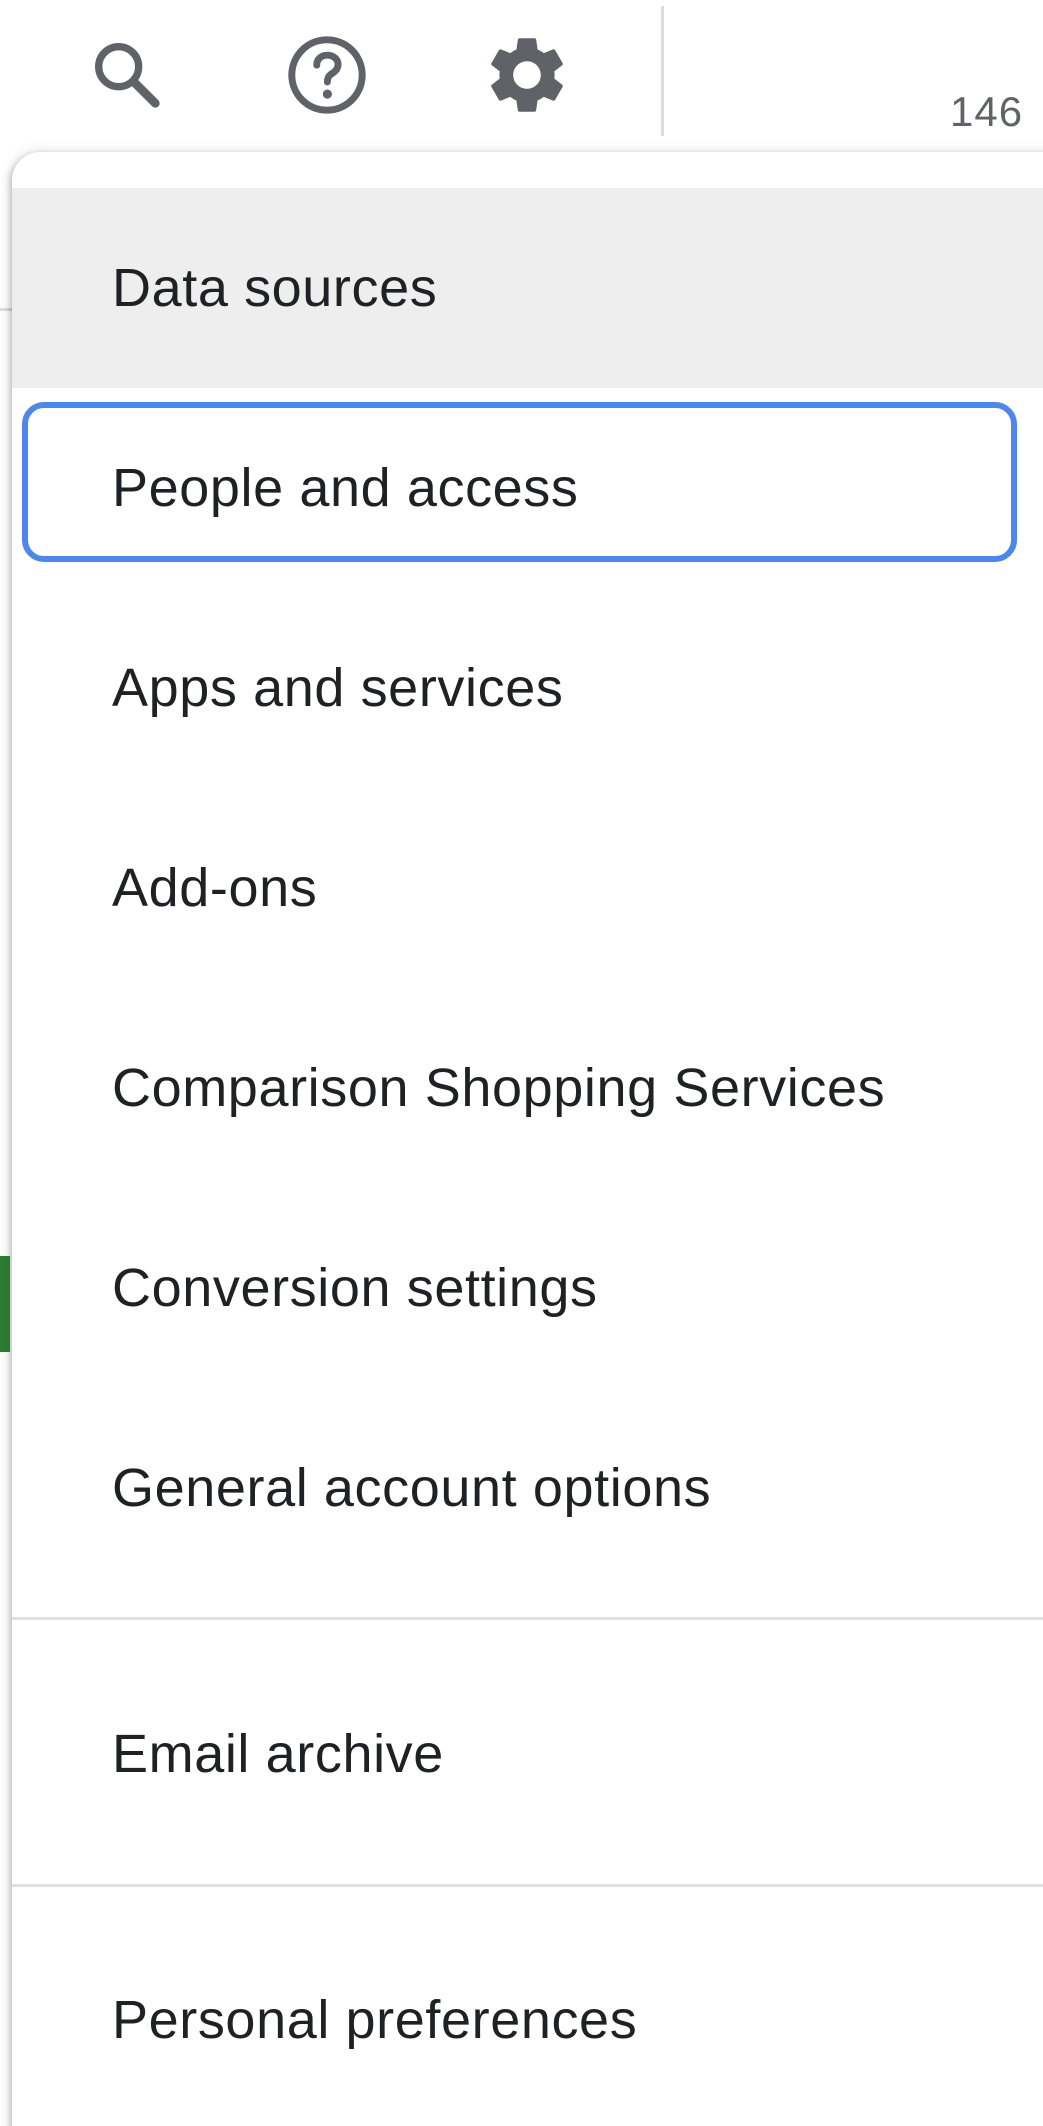 The height and width of the screenshot is (2126, 1043). What do you see at coordinates (215, 888) in the screenshot?
I see `menu-item-label: Add-ons` at bounding box center [215, 888].